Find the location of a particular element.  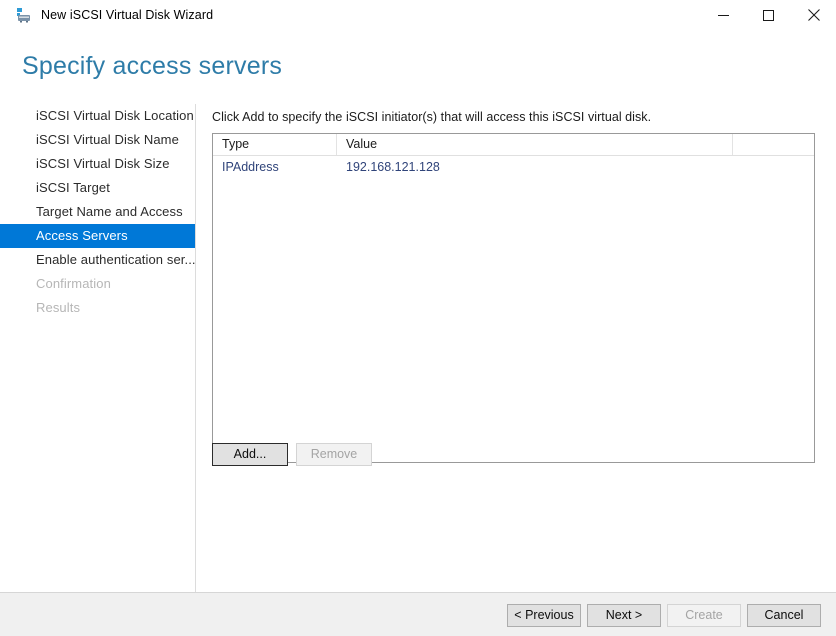

minimize-icon is located at coordinates (723, 15).